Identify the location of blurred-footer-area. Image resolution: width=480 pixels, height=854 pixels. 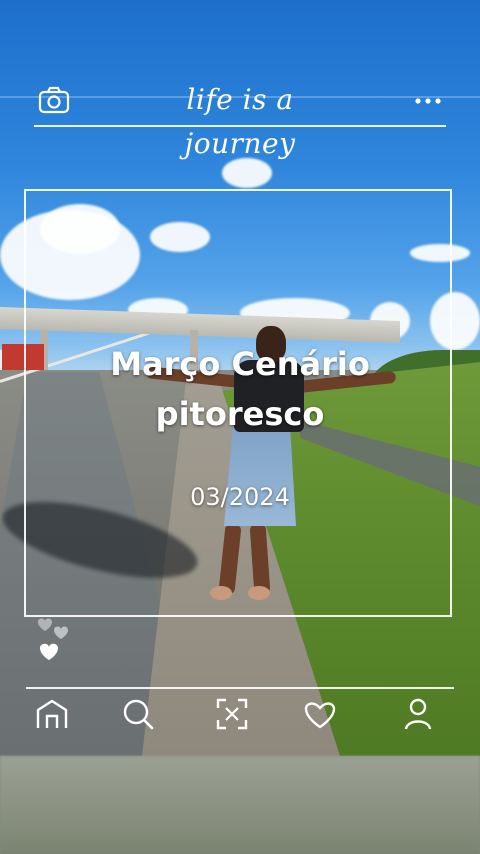
(240, 805).